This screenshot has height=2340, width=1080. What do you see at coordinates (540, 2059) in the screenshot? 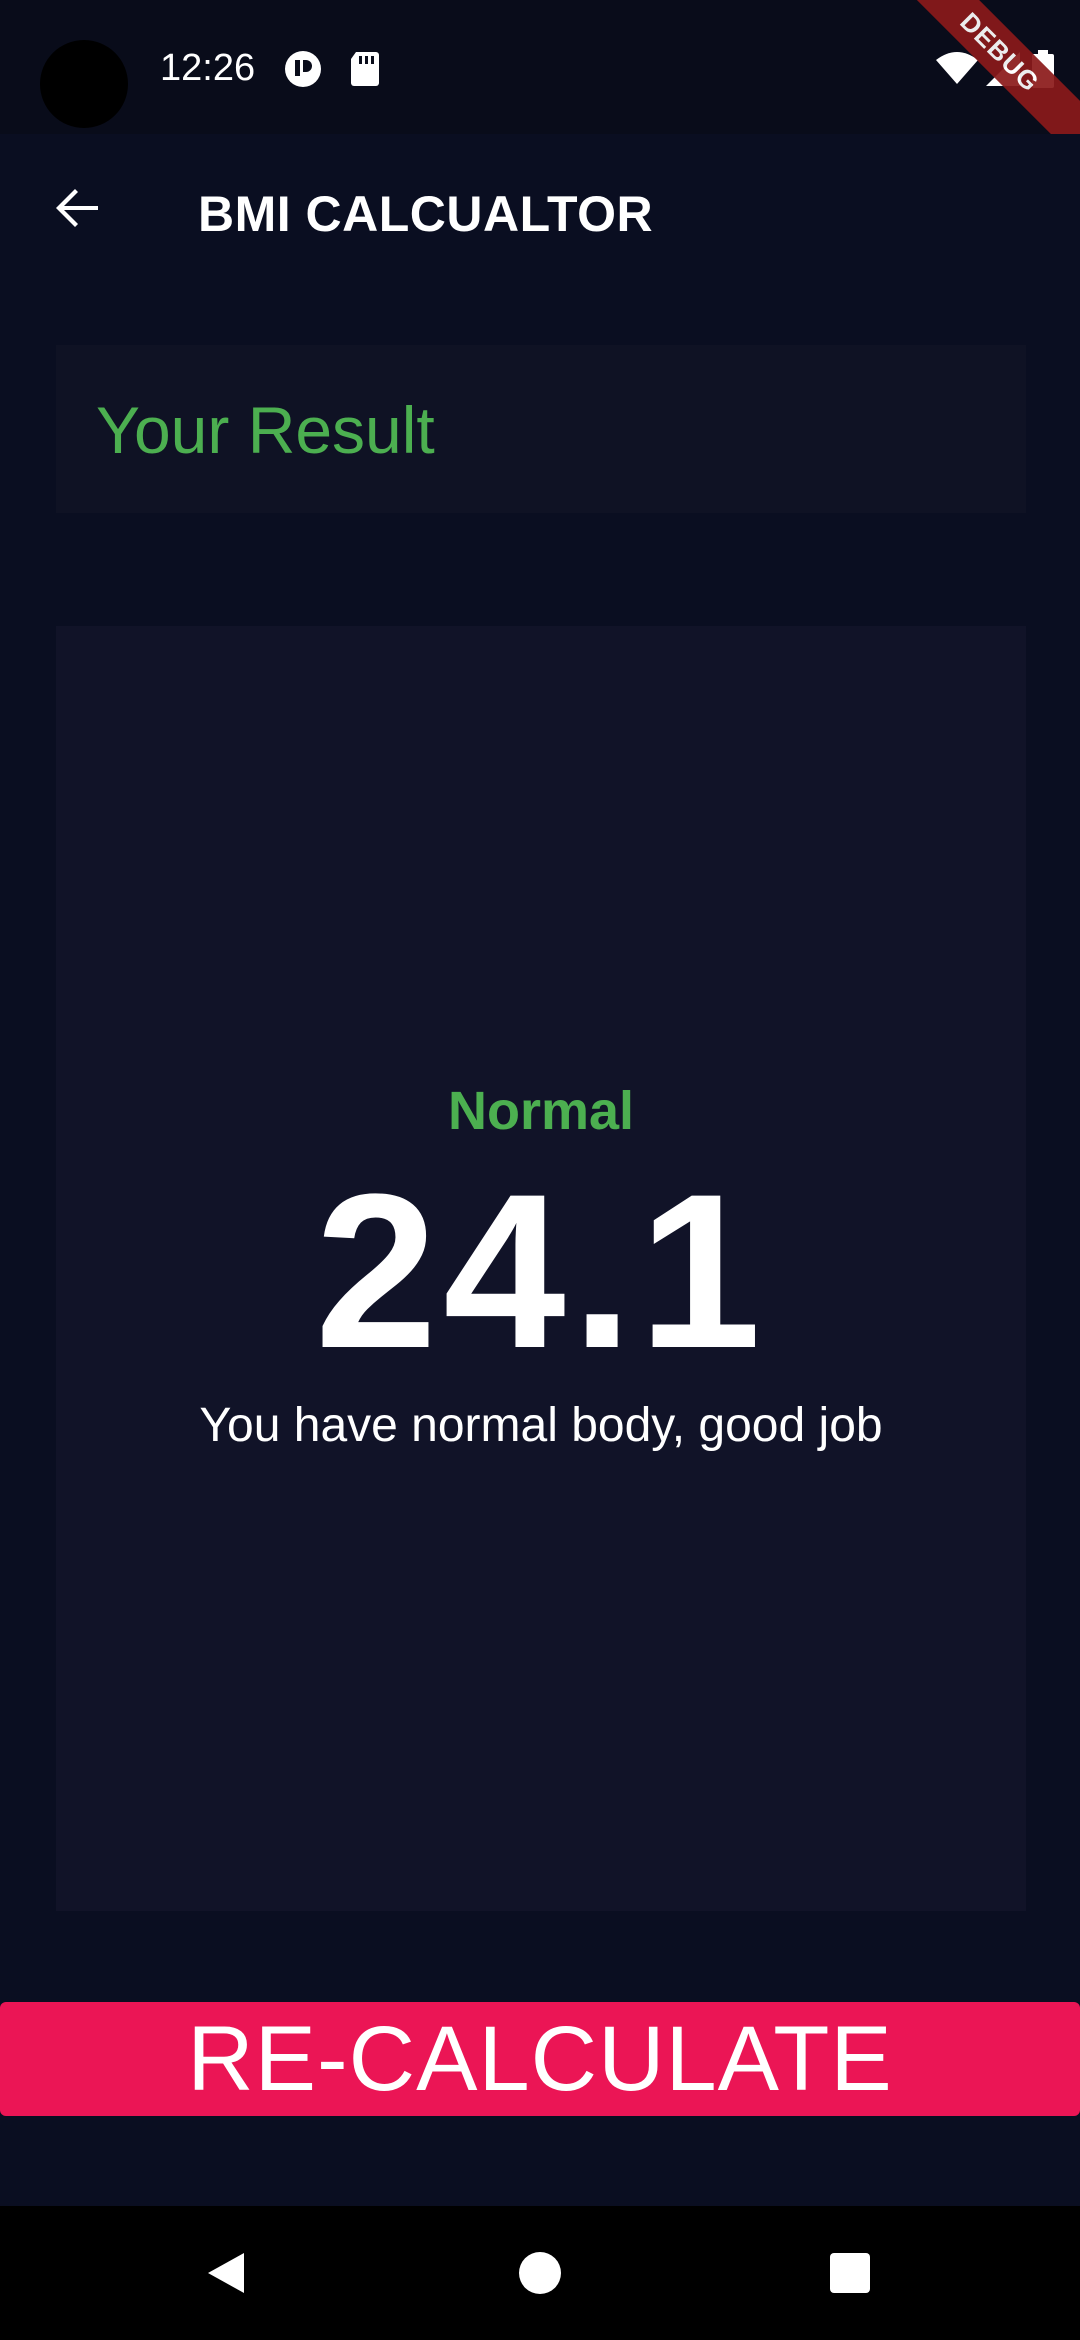
I see `recalculate-button: RE-CALCULATE` at bounding box center [540, 2059].